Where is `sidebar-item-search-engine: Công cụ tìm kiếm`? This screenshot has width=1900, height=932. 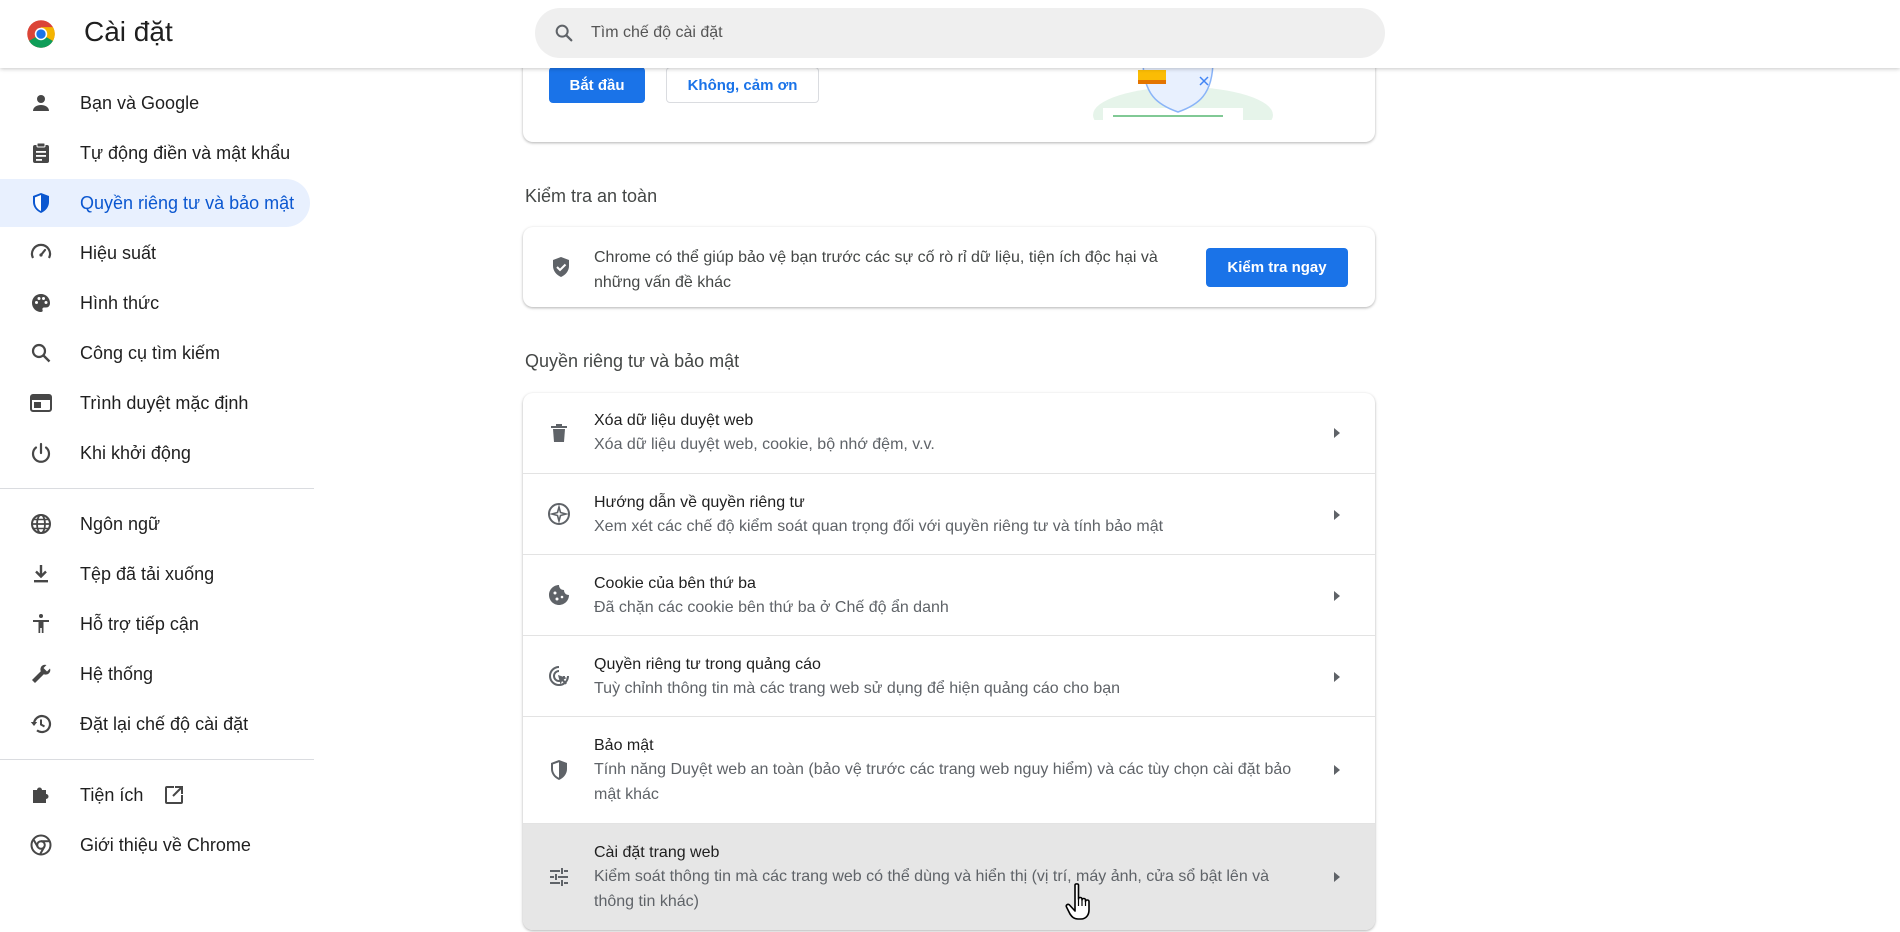
sidebar-item-search-engine: Công cụ tìm kiếm is located at coordinates (155, 353).